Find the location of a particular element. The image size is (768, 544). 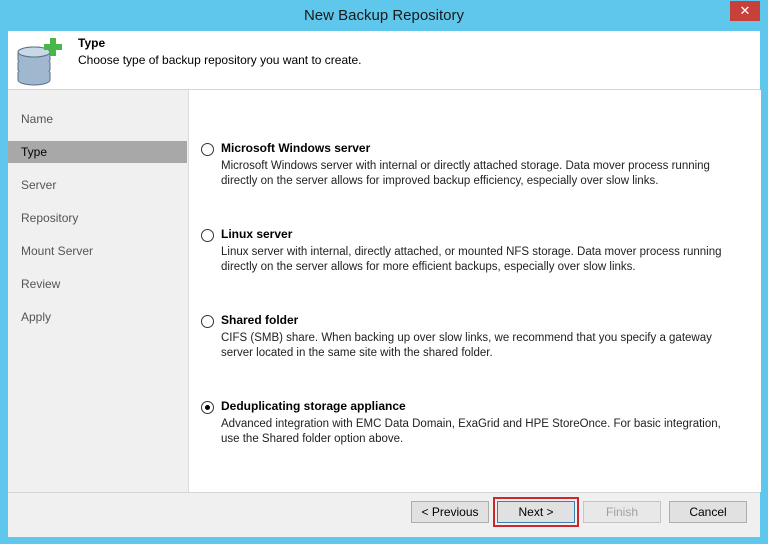

header-title: Type is located at coordinates (92, 43).